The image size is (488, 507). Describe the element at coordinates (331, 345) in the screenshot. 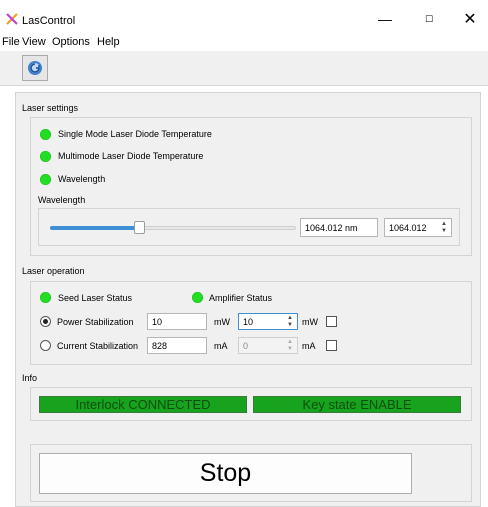

I see `current-enable-checkbox` at that location.